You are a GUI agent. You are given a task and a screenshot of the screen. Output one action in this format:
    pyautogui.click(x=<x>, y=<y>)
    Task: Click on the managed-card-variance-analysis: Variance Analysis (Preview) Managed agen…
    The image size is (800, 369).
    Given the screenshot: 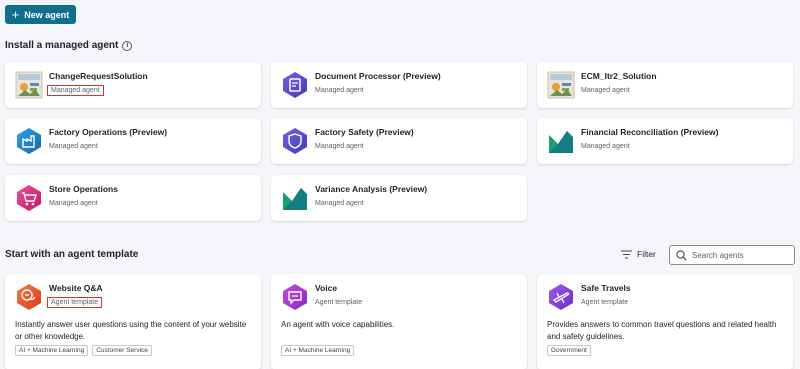 What is the action you would take?
    pyautogui.click(x=399, y=198)
    